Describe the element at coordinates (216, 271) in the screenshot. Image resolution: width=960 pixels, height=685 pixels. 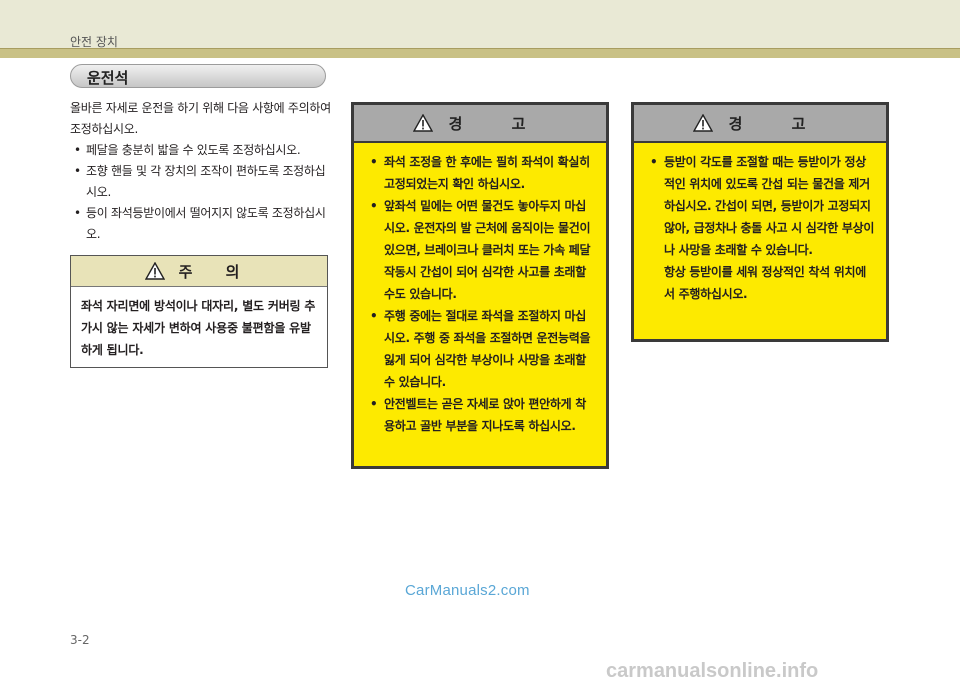
I see `caution-title: 주 의` at that location.